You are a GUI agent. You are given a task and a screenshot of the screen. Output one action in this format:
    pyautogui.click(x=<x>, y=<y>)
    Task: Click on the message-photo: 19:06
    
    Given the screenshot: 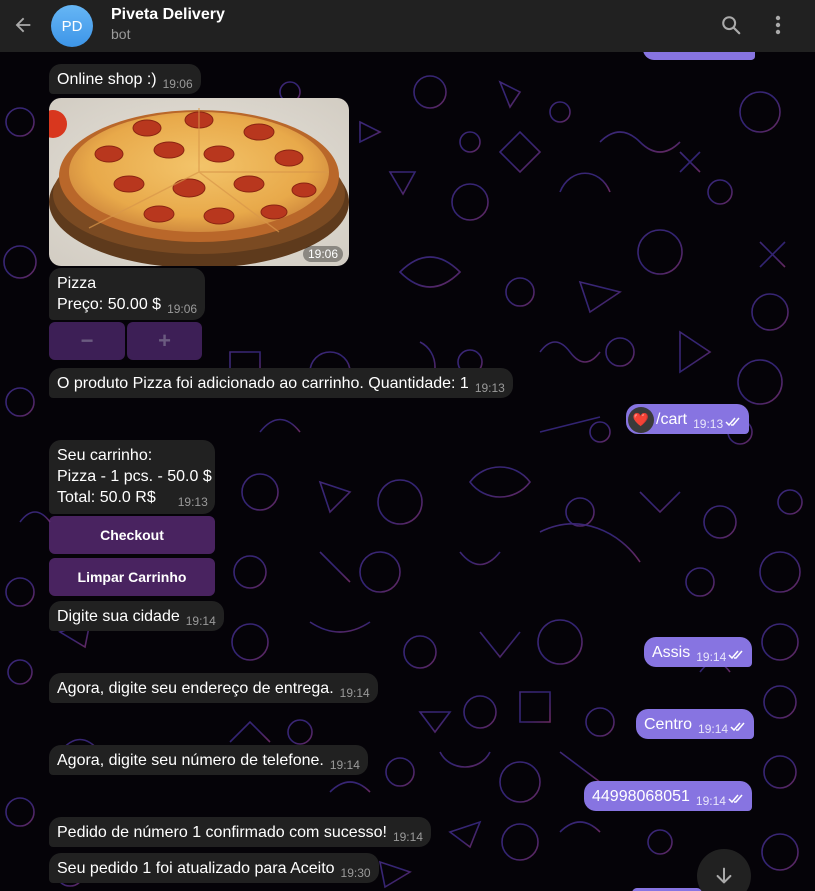 What is the action you would take?
    pyautogui.click(x=199, y=182)
    